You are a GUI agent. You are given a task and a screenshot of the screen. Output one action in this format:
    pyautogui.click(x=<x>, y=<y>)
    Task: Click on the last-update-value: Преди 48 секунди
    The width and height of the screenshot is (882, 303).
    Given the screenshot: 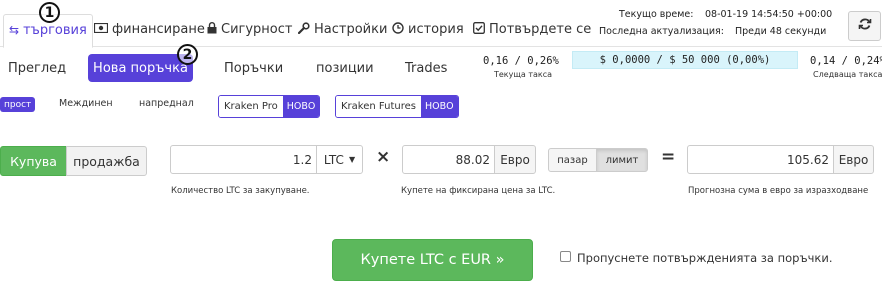 What is the action you would take?
    pyautogui.click(x=781, y=31)
    